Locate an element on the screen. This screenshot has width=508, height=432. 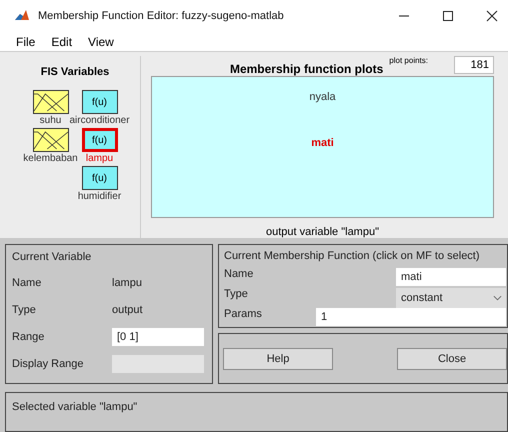
status-text: Selected variable "lampu" is located at coordinates (75, 407).